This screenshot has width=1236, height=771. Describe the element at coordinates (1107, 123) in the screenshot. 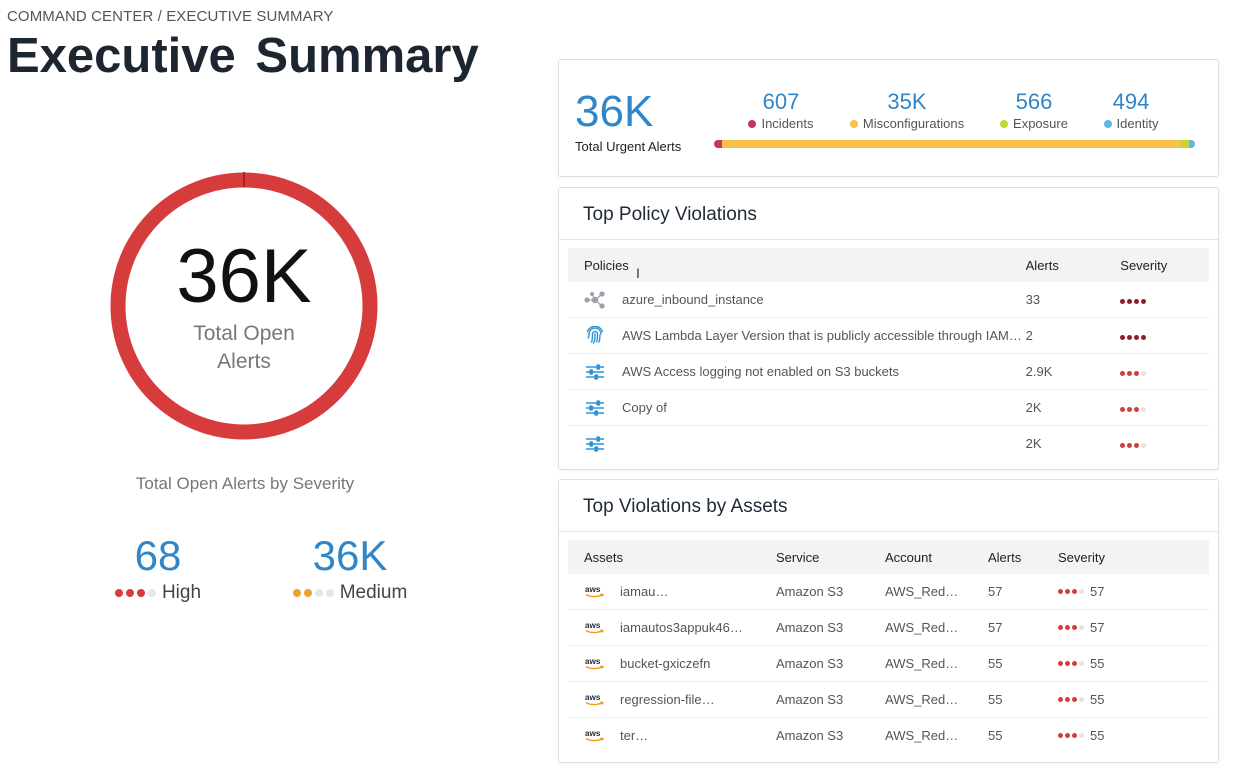

I see `identity-dot-icon` at that location.